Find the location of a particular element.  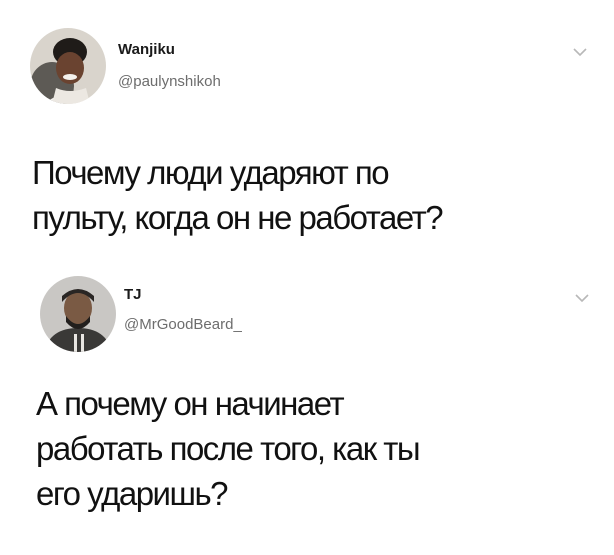

user-handle: @paulynshikoh is located at coordinates (169, 81).